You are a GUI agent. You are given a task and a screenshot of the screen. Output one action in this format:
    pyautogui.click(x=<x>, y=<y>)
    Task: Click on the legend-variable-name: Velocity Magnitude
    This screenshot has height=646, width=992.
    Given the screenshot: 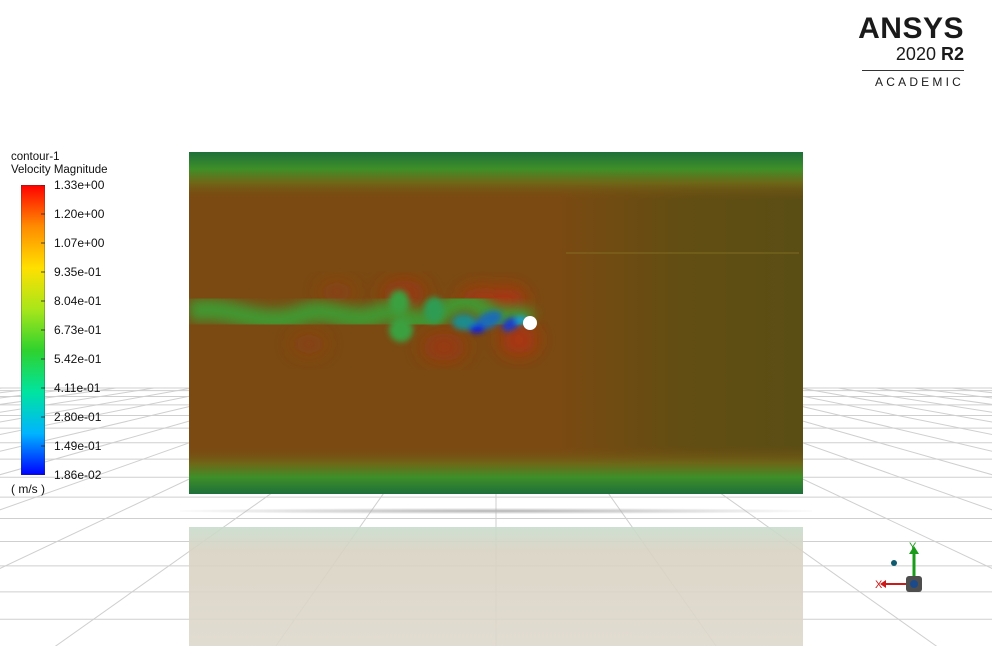 What is the action you would take?
    pyautogui.click(x=59, y=170)
    